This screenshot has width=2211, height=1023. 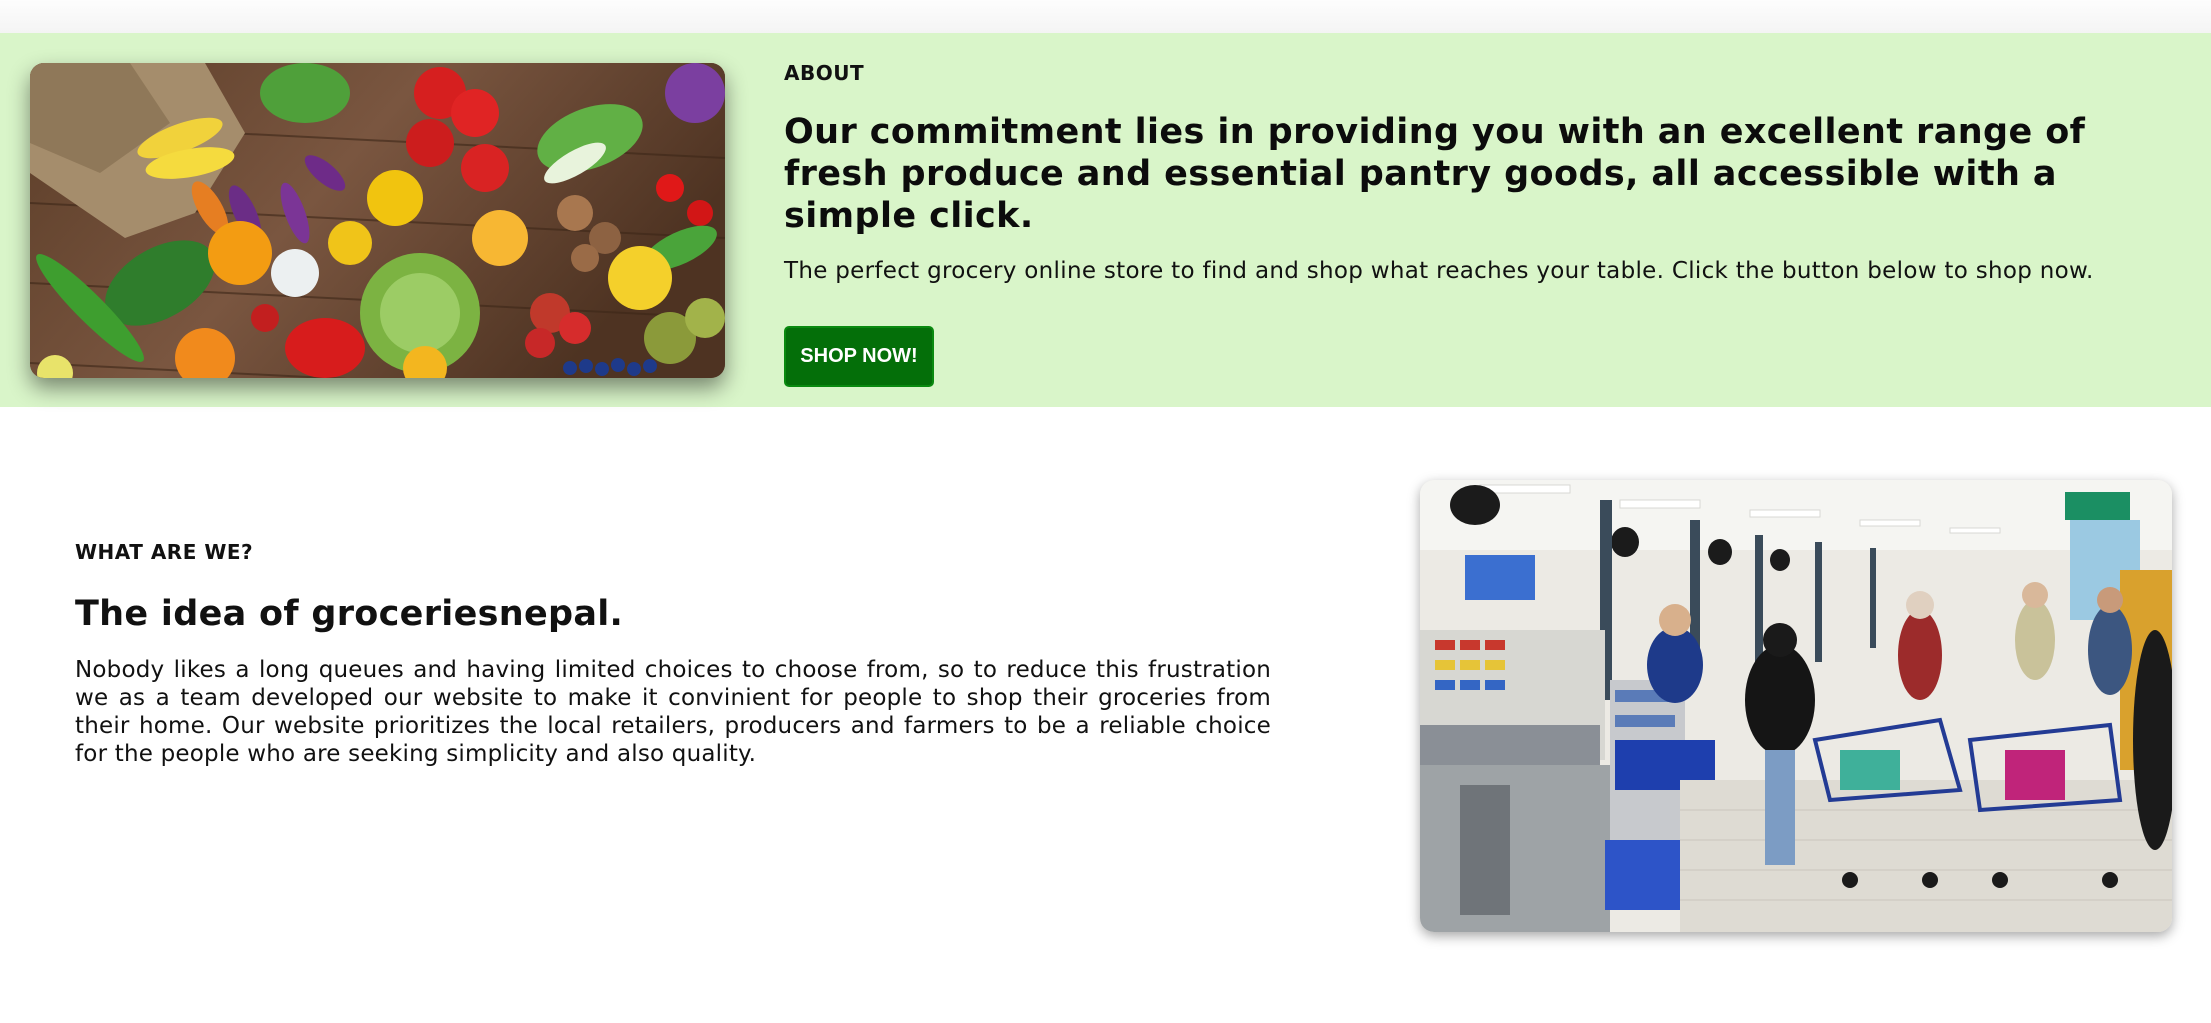 I want to click on fresh-produce-illustration, so click(x=377, y=220).